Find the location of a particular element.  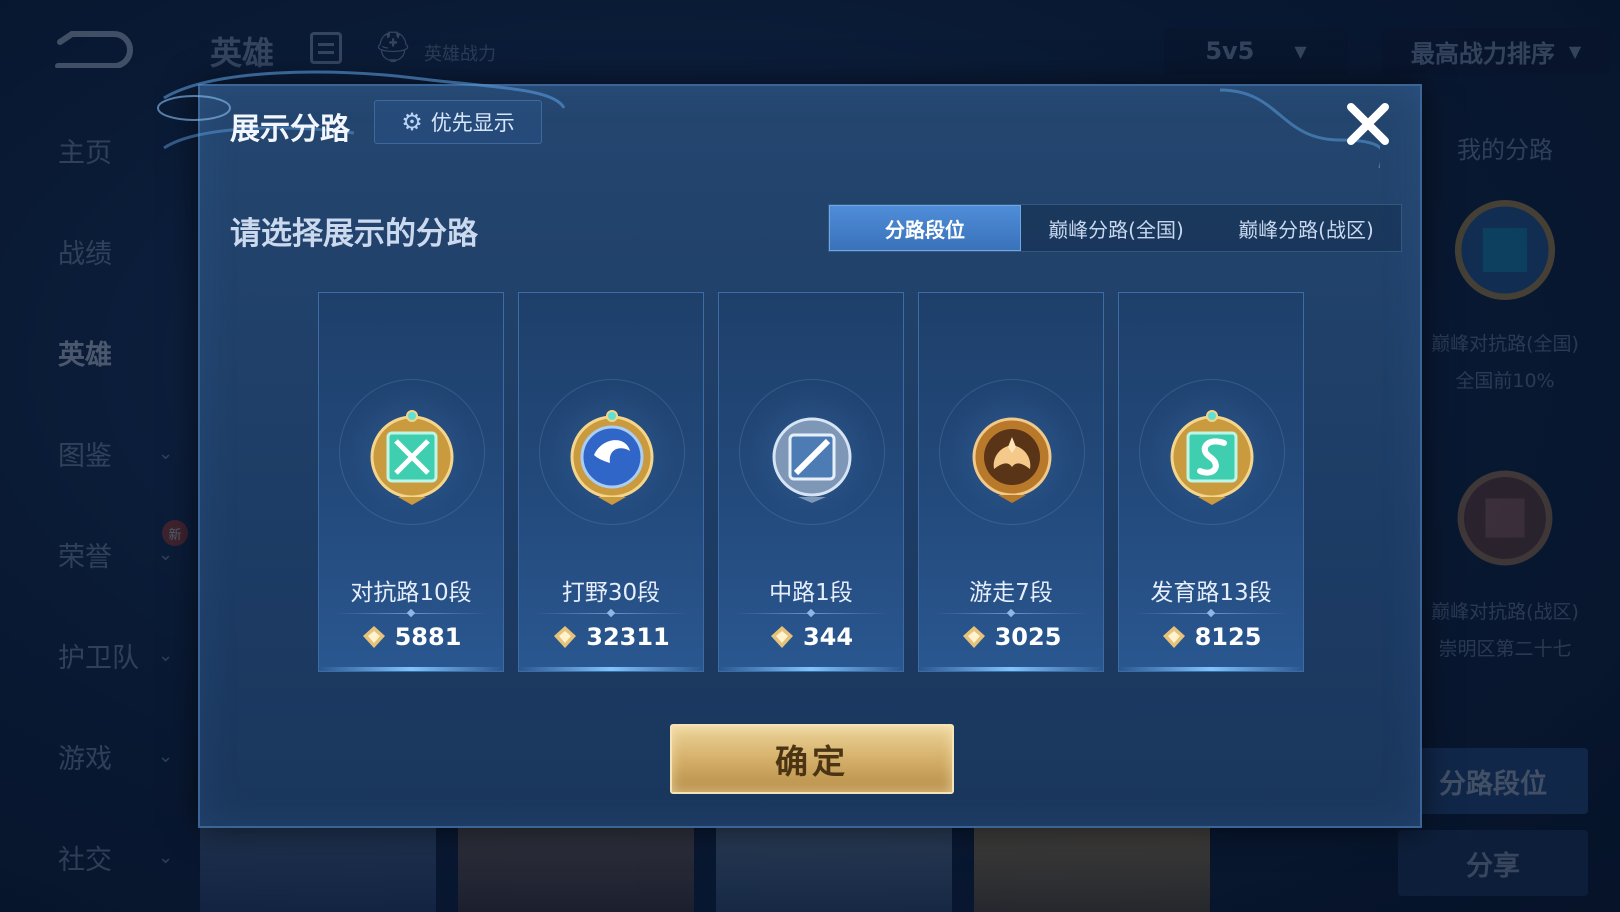

dialog-title: 展示分路 is located at coordinates (290, 129).